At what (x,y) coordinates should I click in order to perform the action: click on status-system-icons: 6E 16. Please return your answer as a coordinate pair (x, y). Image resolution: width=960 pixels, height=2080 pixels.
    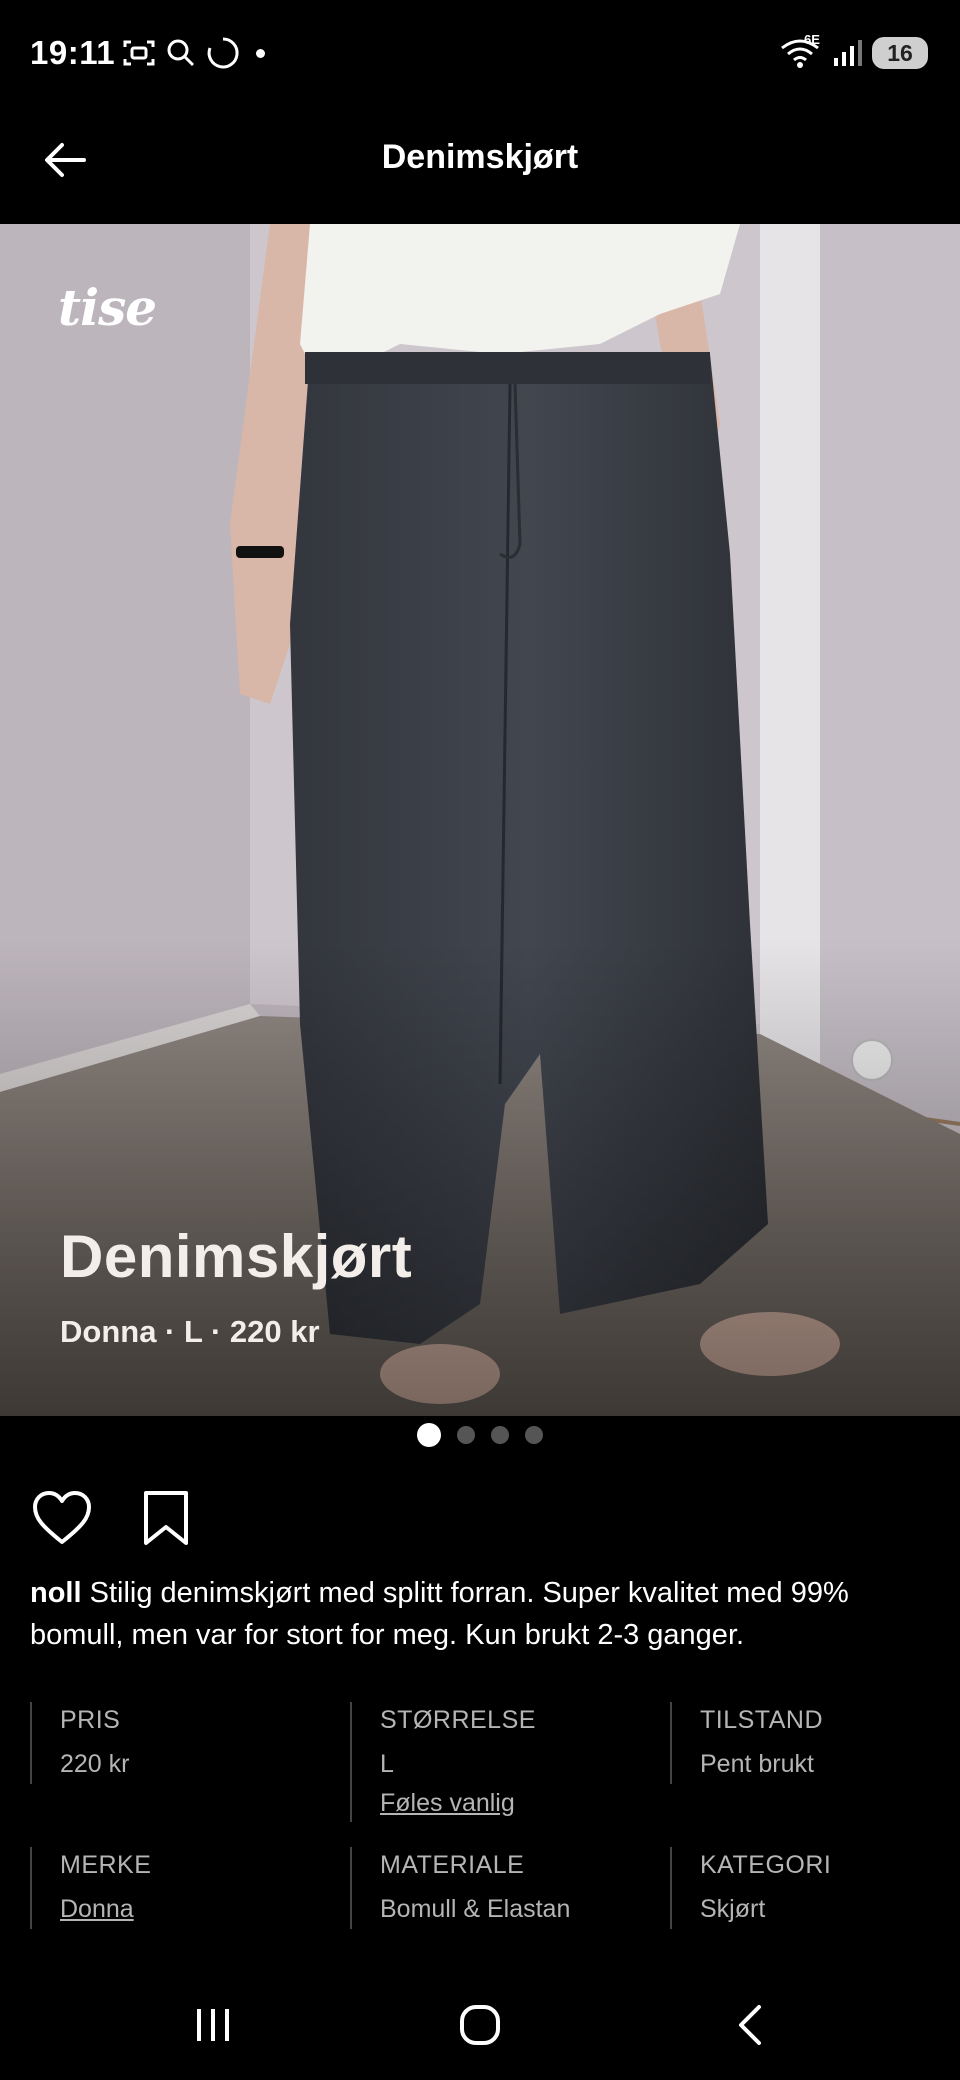
    Looking at the image, I should click on (854, 51).